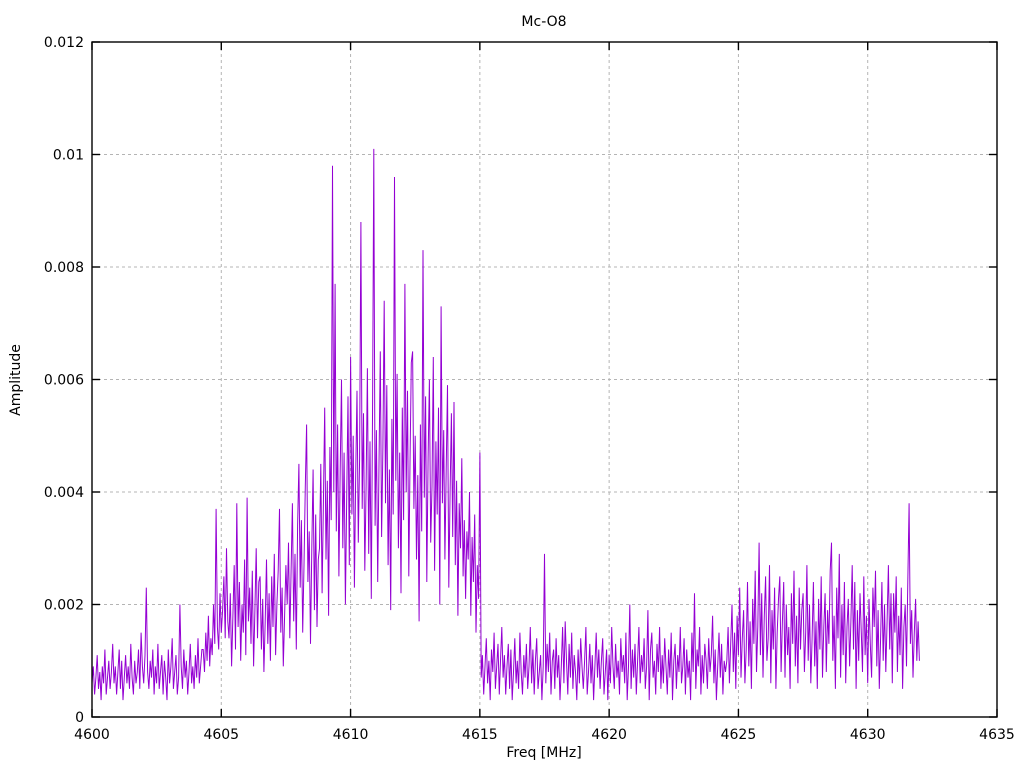  What do you see at coordinates (64, 268) in the screenshot?
I see `y-tick-label-0.008: 0.008` at bounding box center [64, 268].